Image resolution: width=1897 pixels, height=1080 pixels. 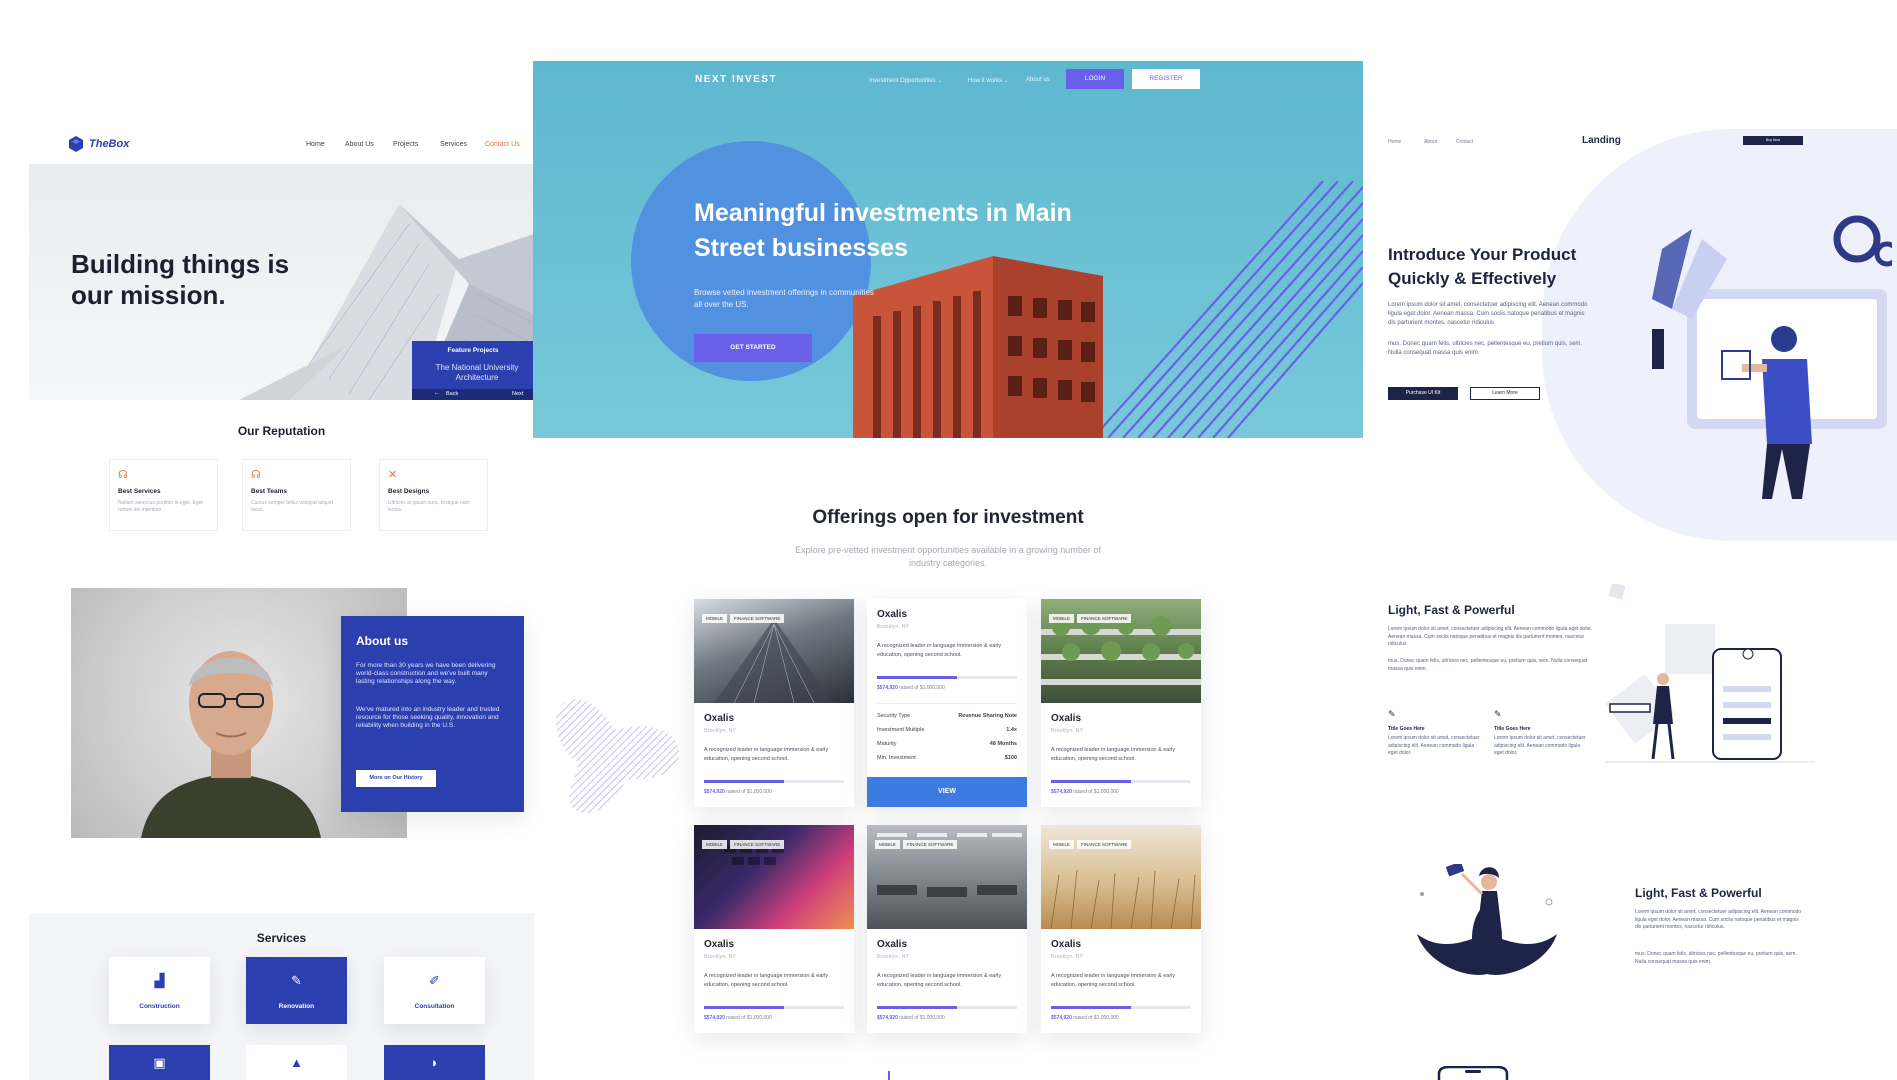 What do you see at coordinates (1464, 142) in the screenshot?
I see `nav-contact: Contact` at bounding box center [1464, 142].